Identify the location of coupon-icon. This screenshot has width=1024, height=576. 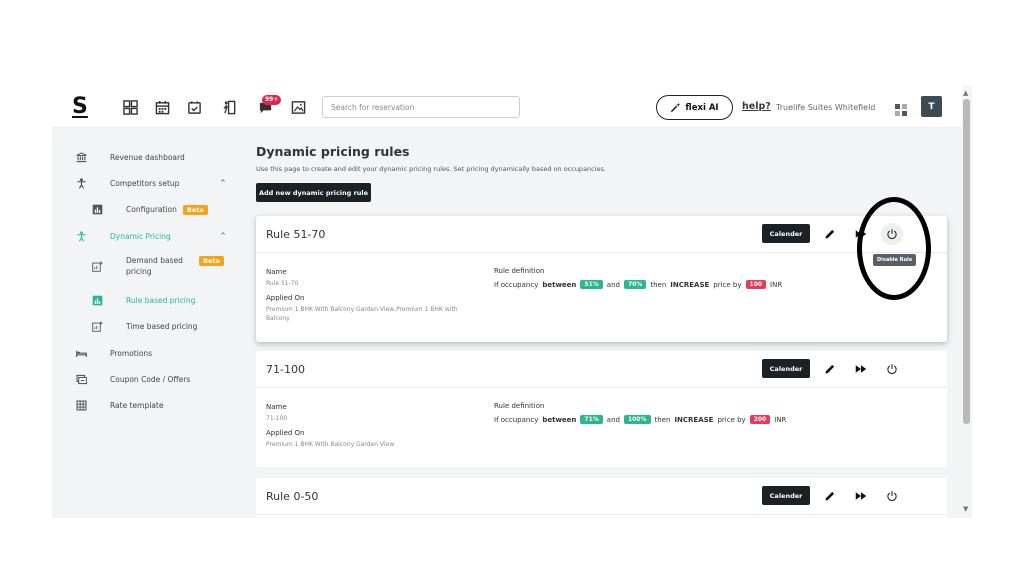
(81, 379).